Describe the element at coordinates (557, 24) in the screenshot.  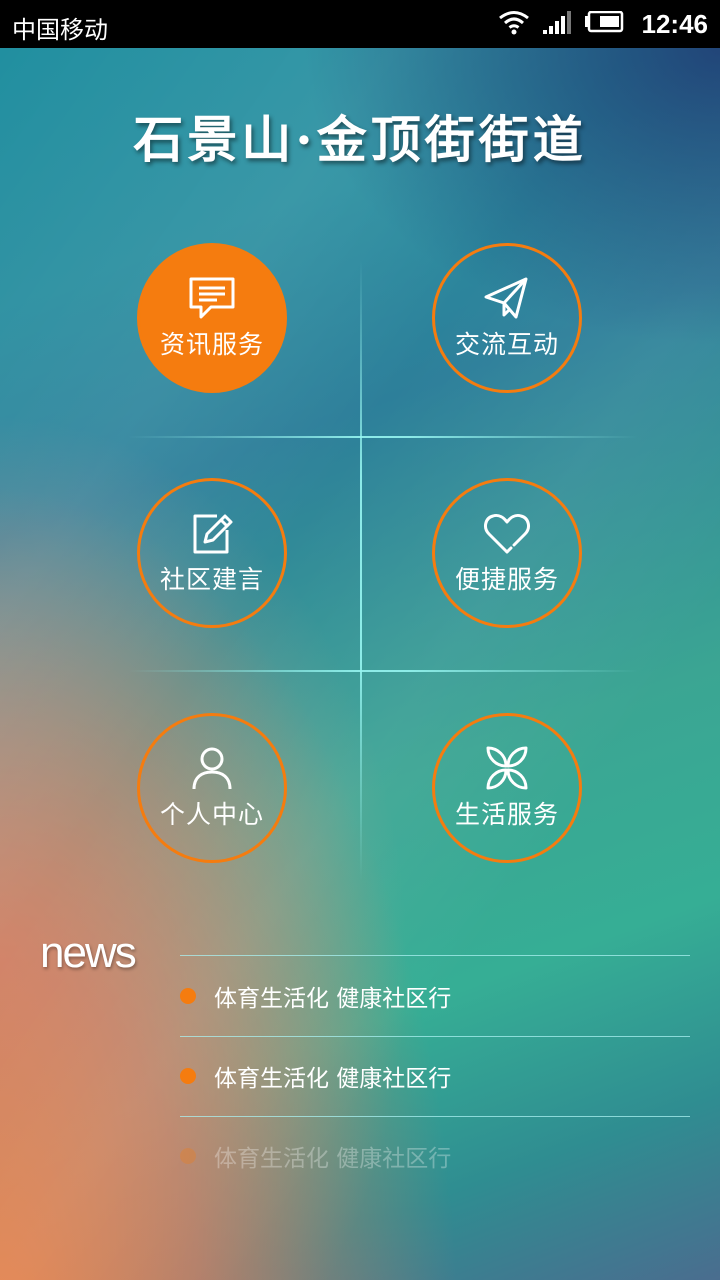
I see `signal-icon` at that location.